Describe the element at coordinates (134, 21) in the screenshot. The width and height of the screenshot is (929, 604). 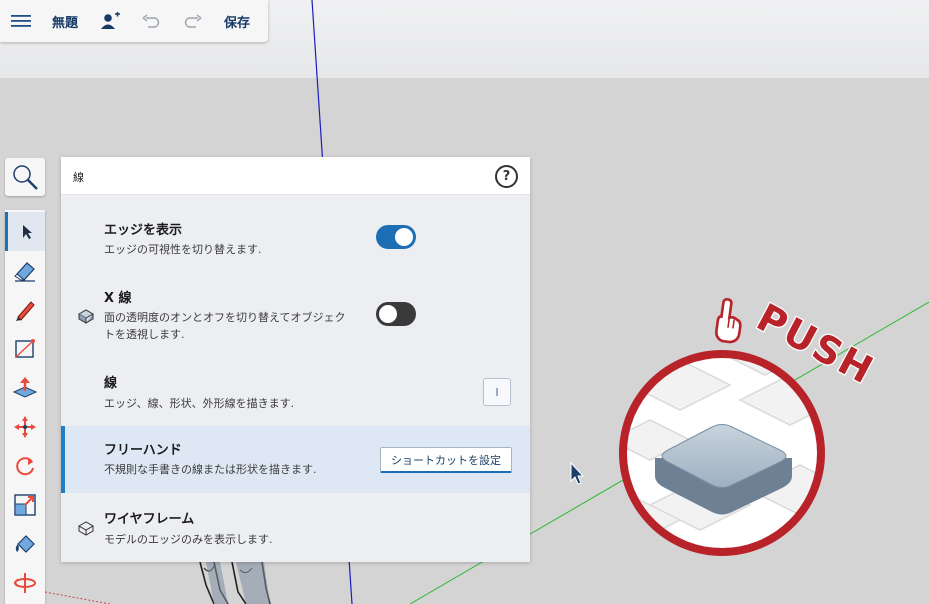
I see `top-toolbar: 無題 保存` at that location.